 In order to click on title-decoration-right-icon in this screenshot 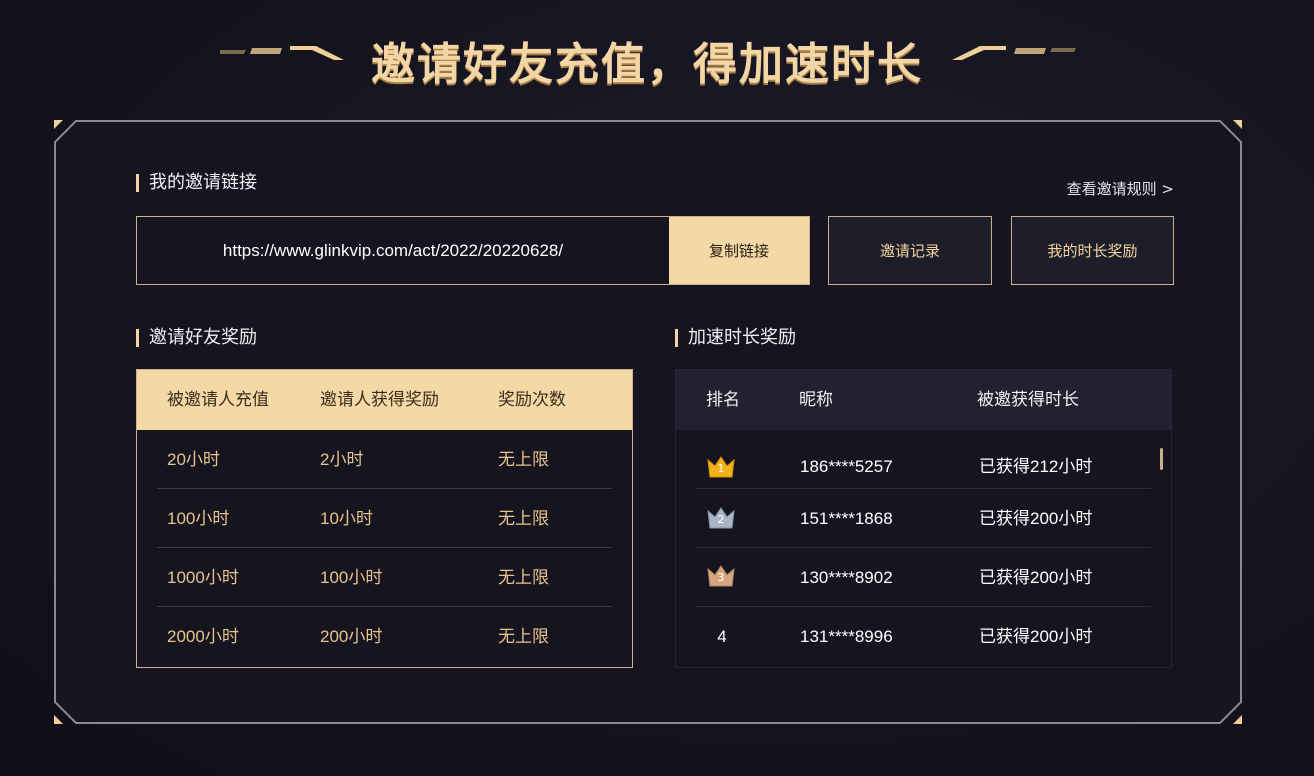, I will do `click(1013, 51)`.